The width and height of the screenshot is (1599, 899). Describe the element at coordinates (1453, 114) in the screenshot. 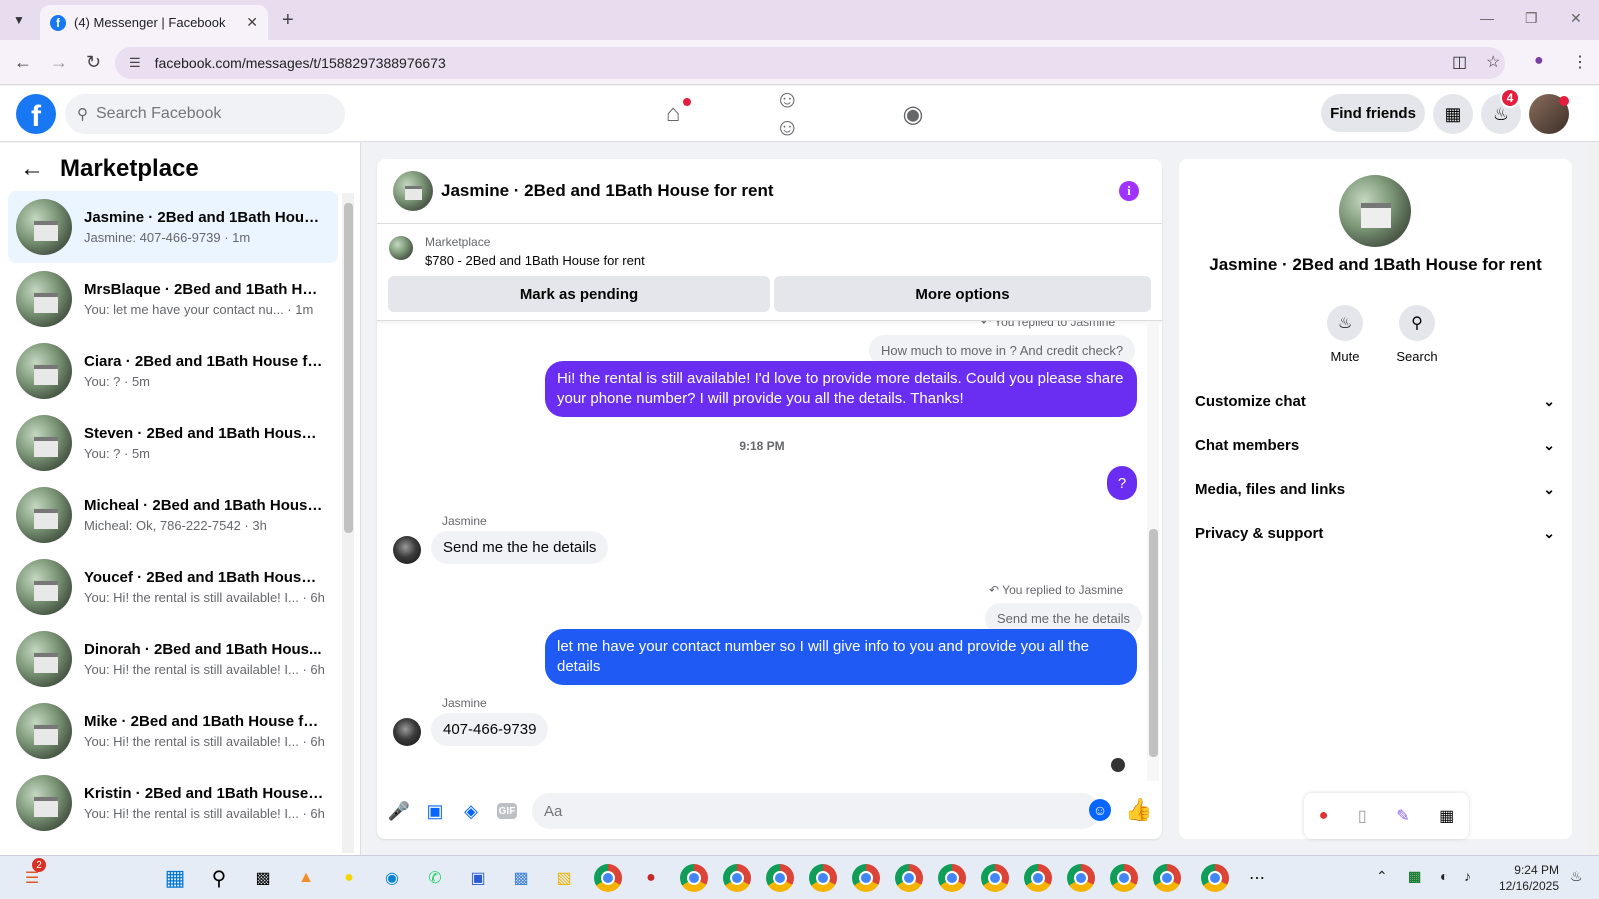

I see `menu-grid-icon: ▦` at that location.